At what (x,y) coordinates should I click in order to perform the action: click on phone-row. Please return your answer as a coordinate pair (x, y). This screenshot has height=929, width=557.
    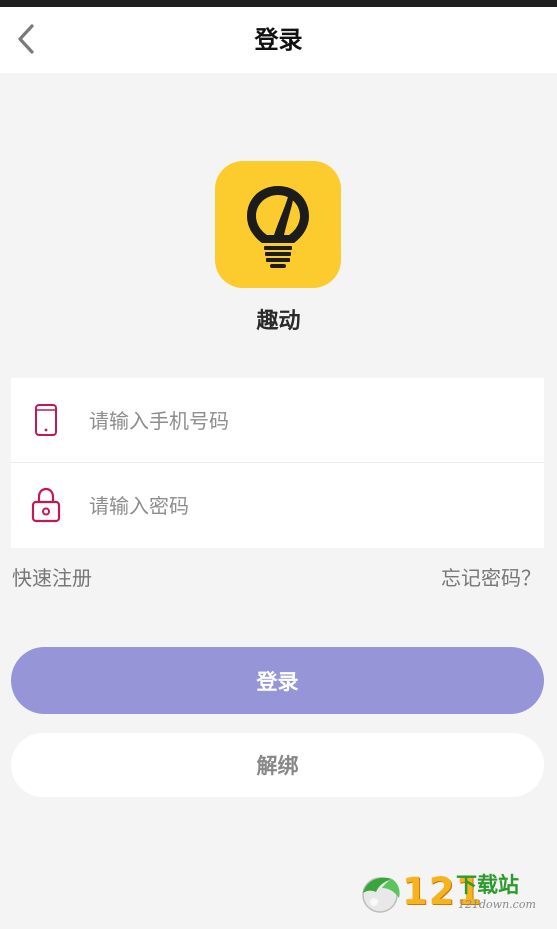
    Looking at the image, I should click on (277, 420).